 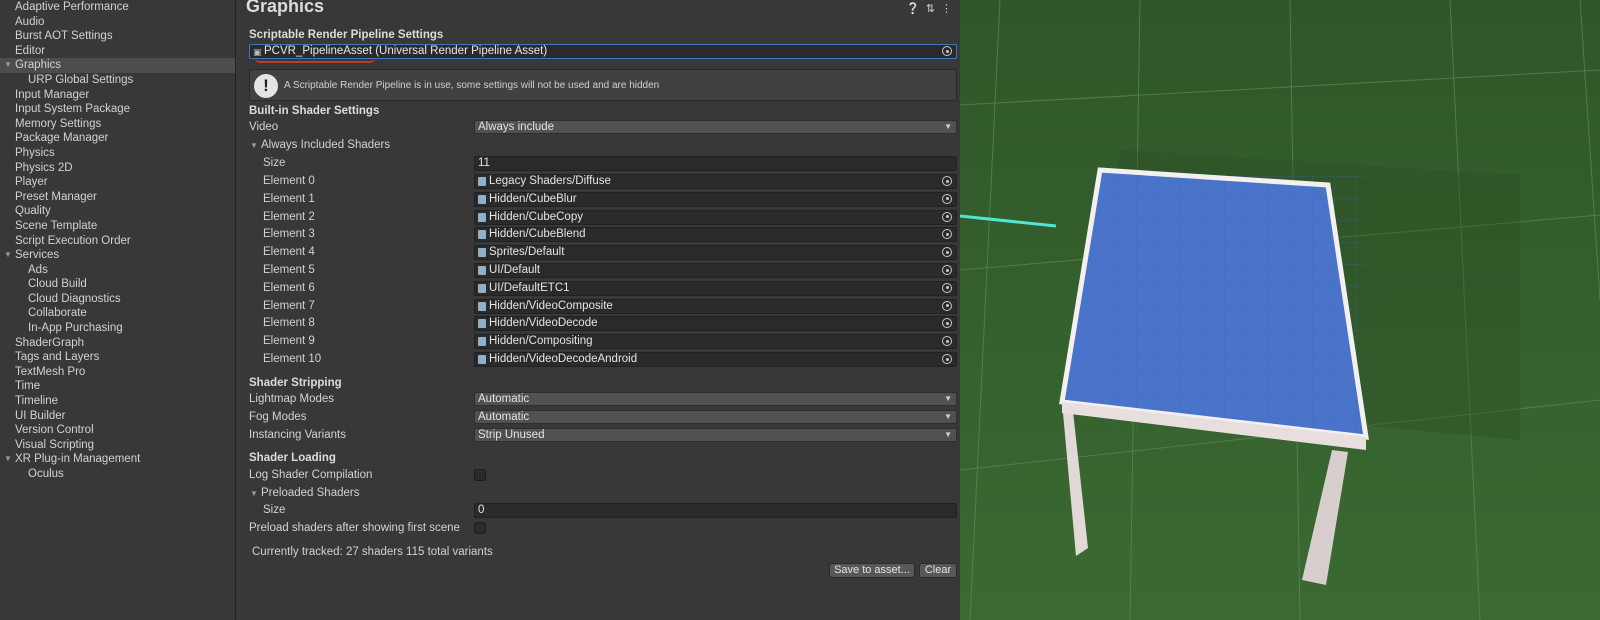 What do you see at coordinates (117, 313) in the screenshot?
I see `sidebar-item-collaborate: Collaborate` at bounding box center [117, 313].